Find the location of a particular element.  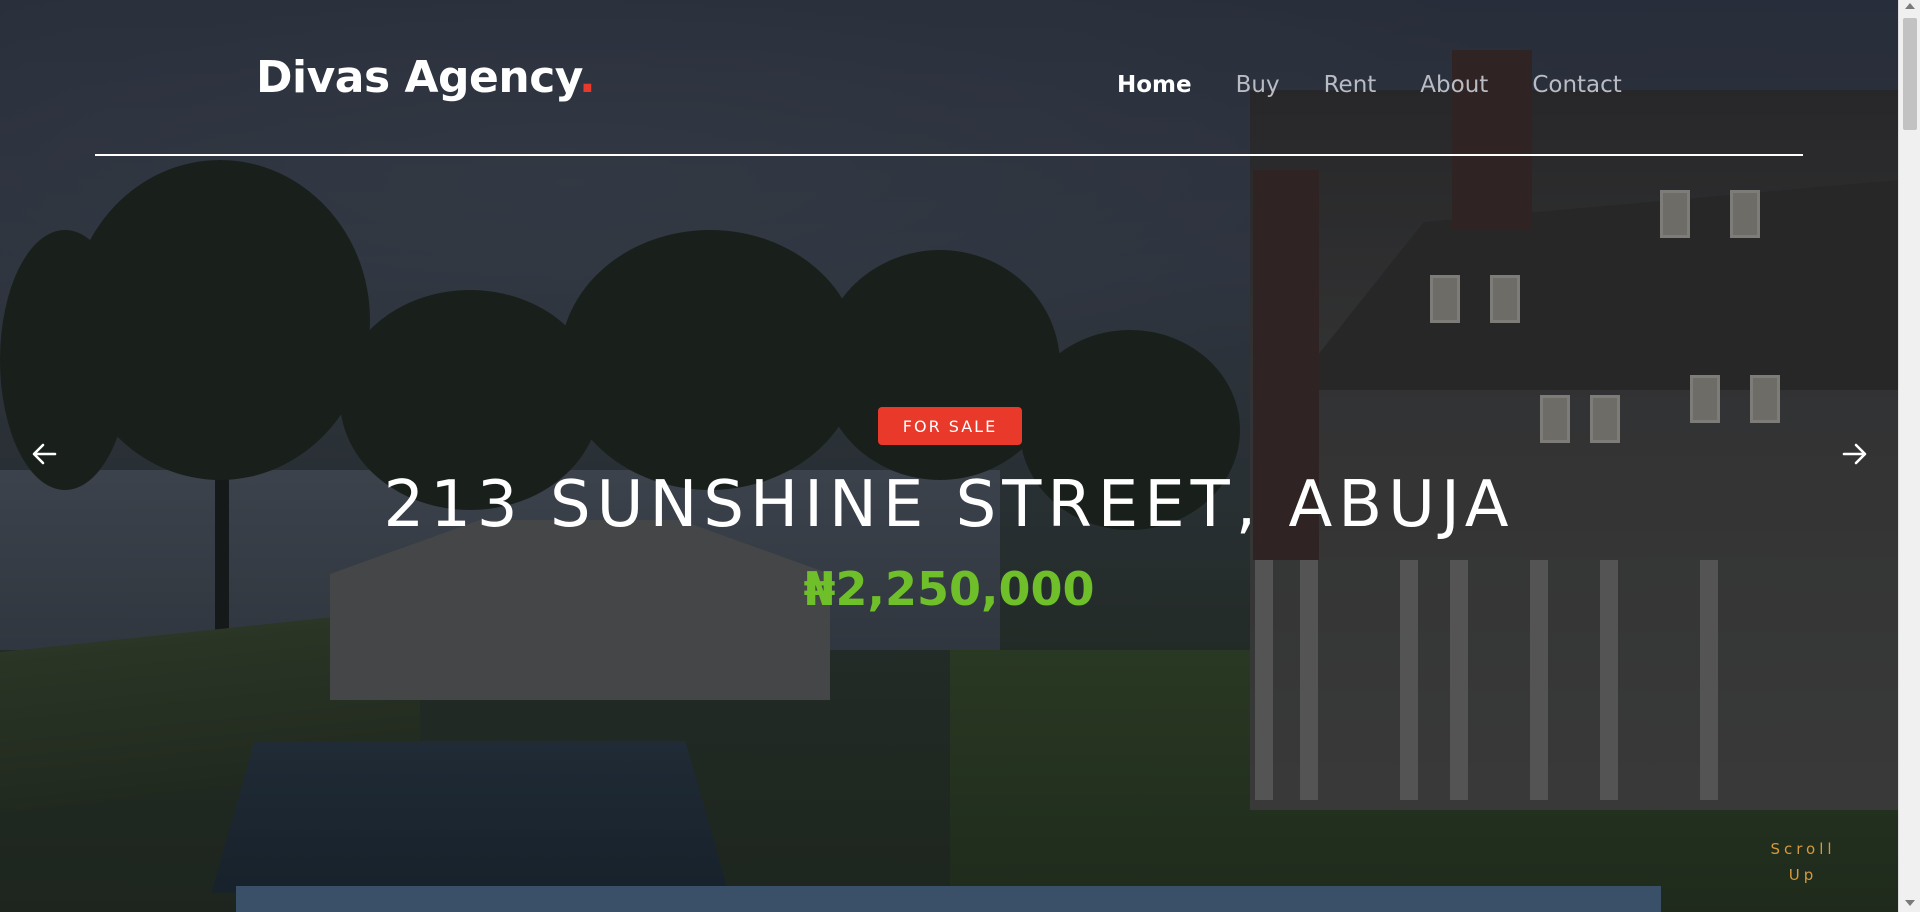

nav-item-buy: Buy is located at coordinates (1258, 85).